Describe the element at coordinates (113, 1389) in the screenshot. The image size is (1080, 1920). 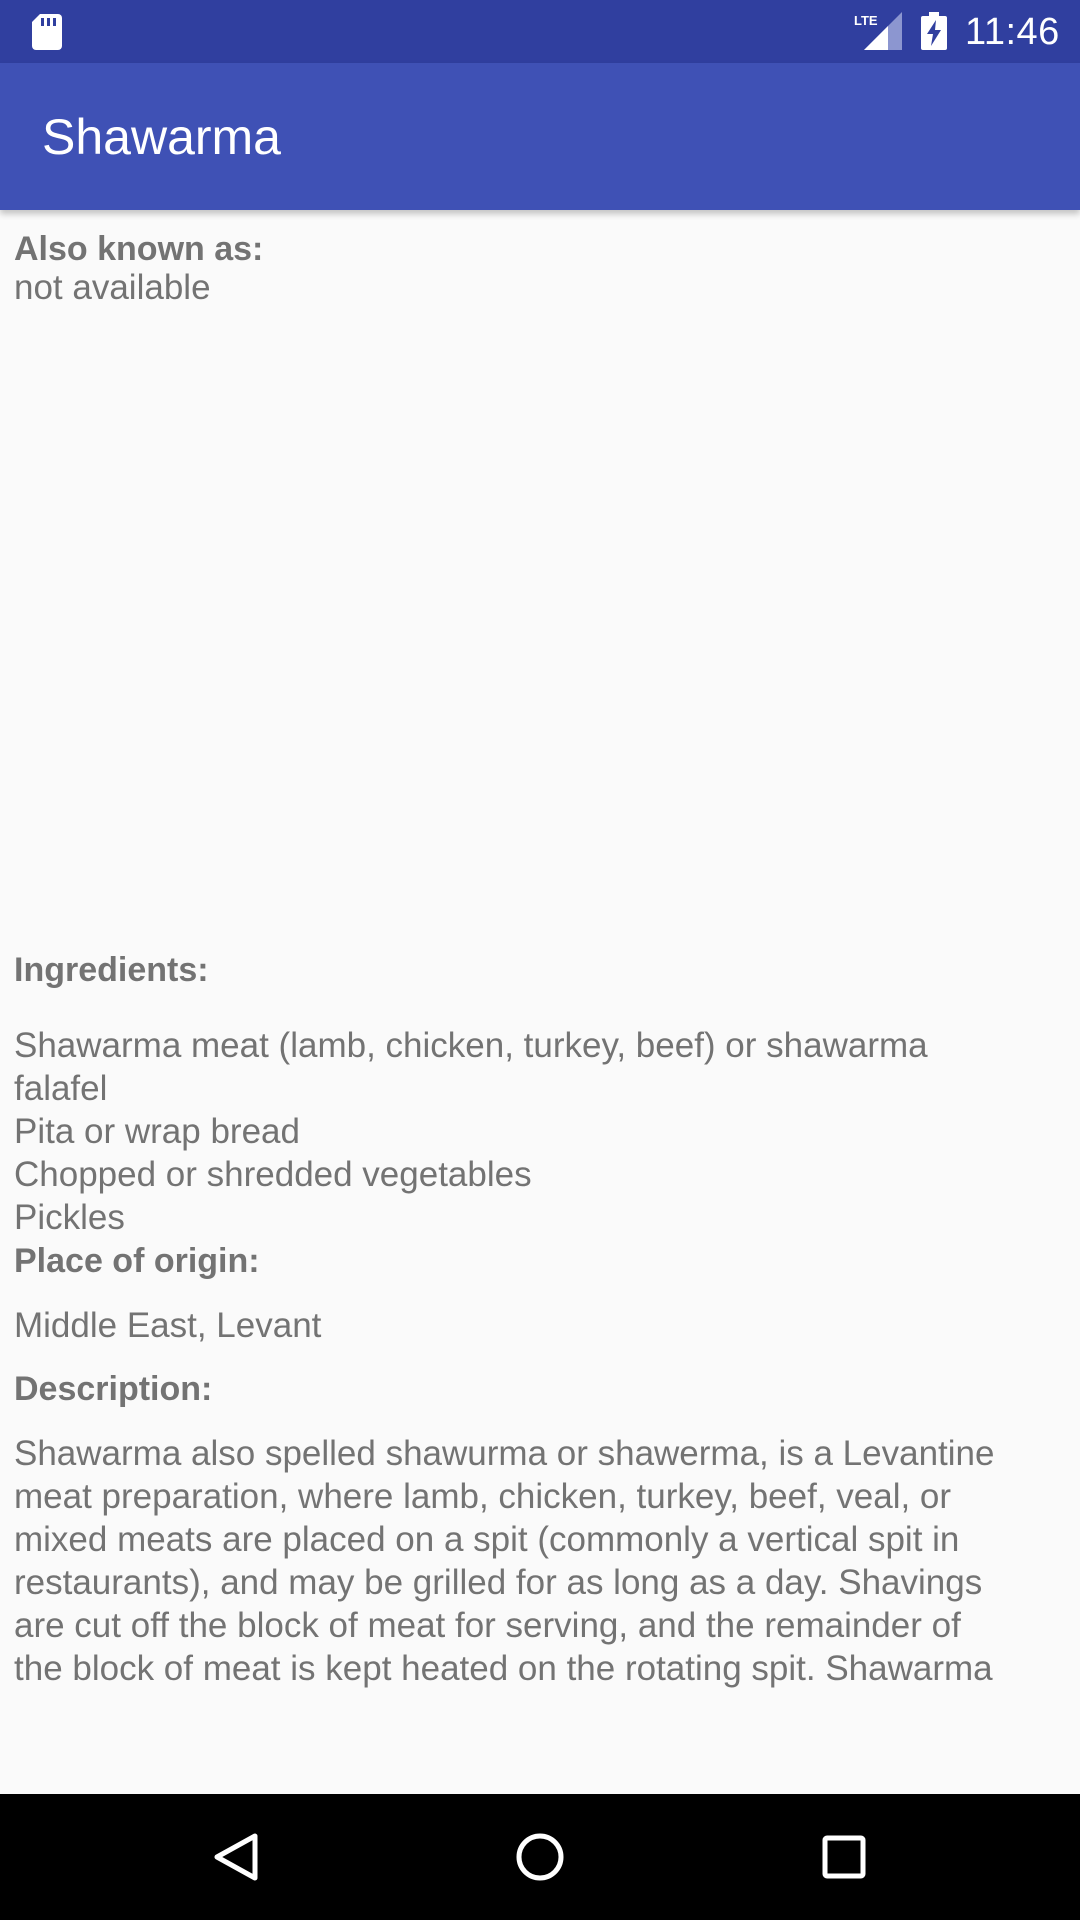
I see `description-label: Description:` at that location.